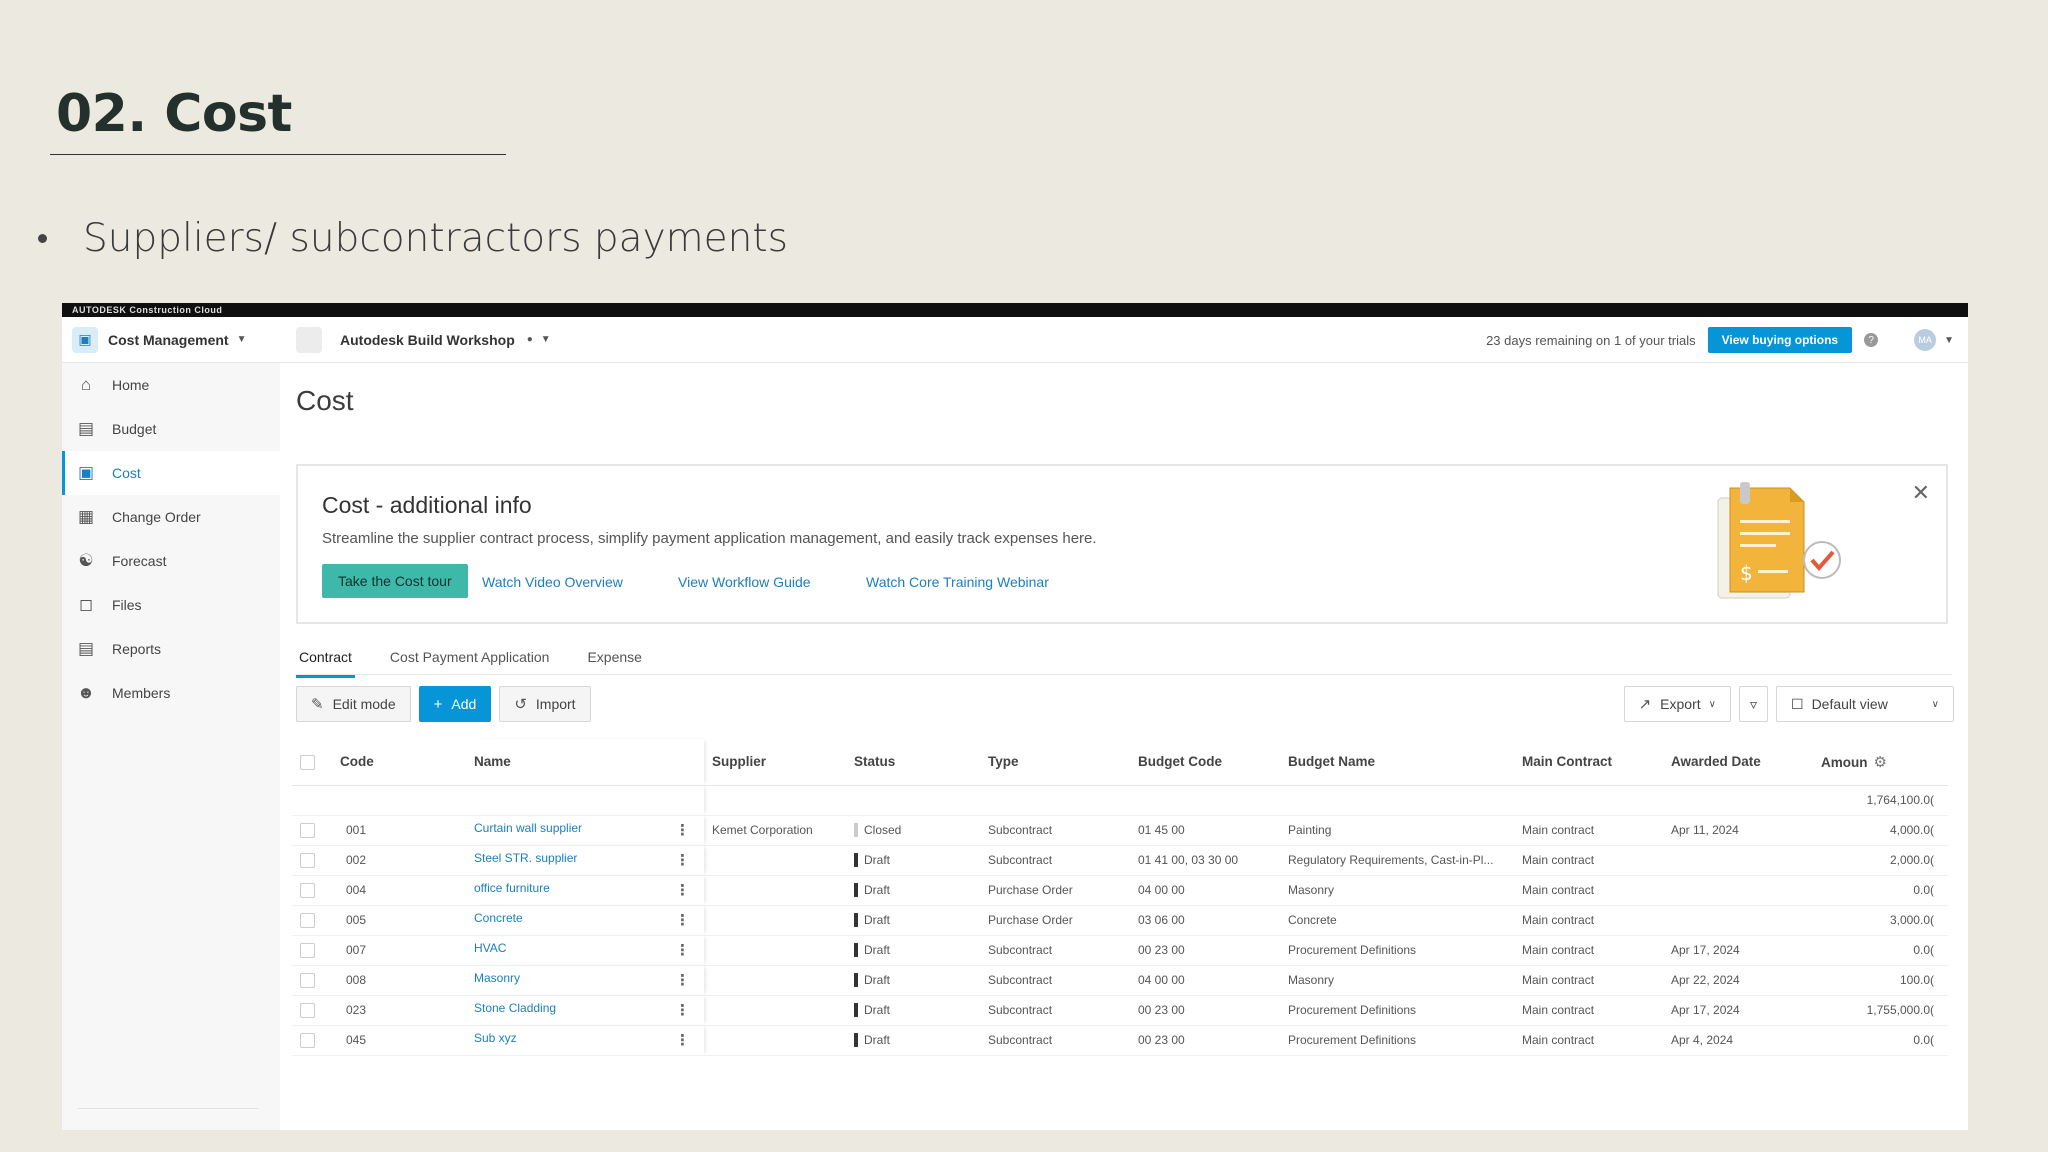 The image size is (2048, 1152). What do you see at coordinates (395, 581) in the screenshot?
I see `take-tour-button: Take the Cost tour` at bounding box center [395, 581].